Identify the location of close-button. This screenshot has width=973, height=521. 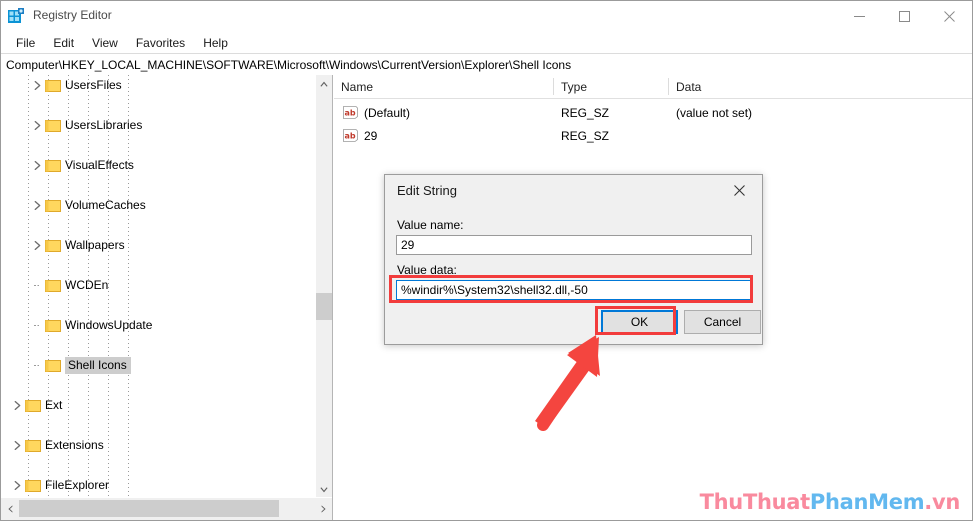
(949, 16).